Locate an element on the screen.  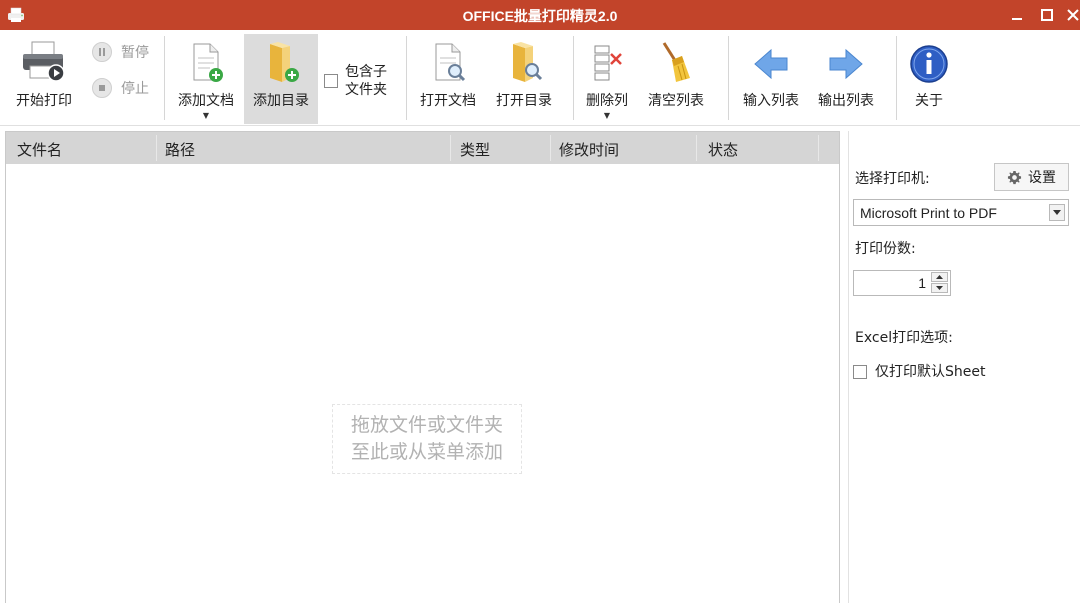
maximize-icon is located at coordinates (1047, 15).